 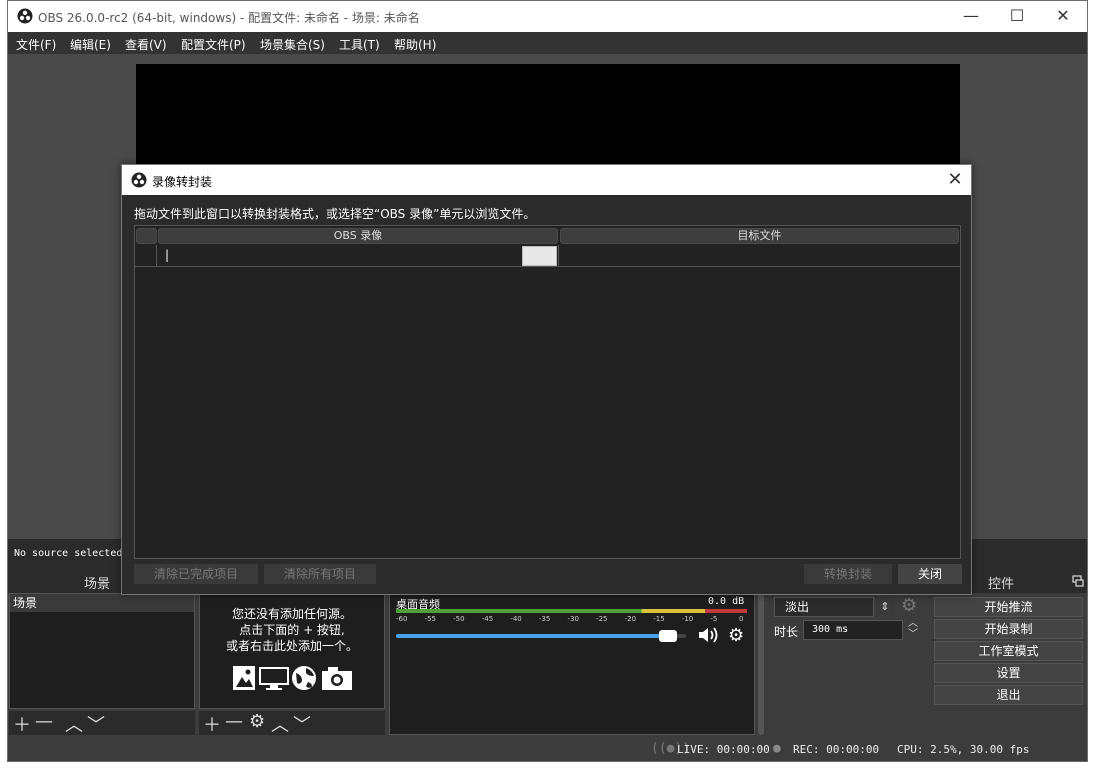 I want to click on transition-select: 淡出, so click(x=824, y=607).